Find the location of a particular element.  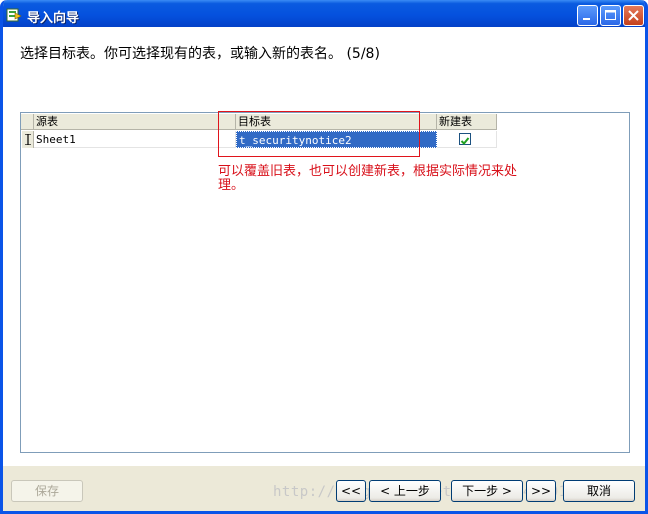

maximize-button is located at coordinates (610, 15).